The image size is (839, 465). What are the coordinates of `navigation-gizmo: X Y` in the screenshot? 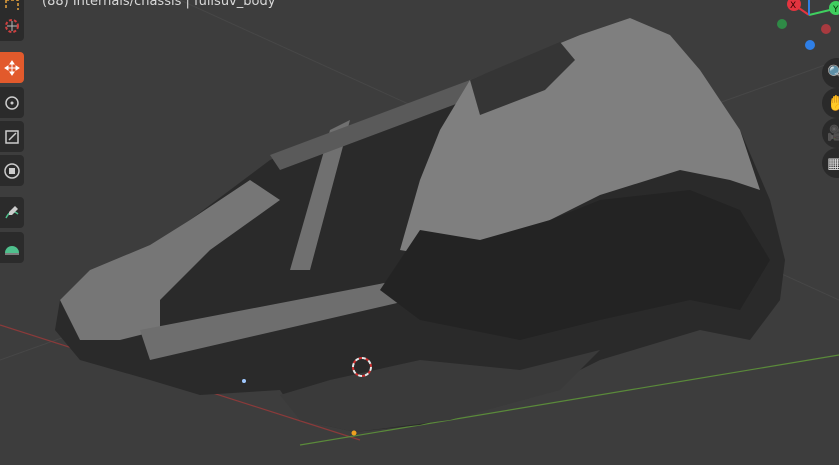 It's located at (808, 25).